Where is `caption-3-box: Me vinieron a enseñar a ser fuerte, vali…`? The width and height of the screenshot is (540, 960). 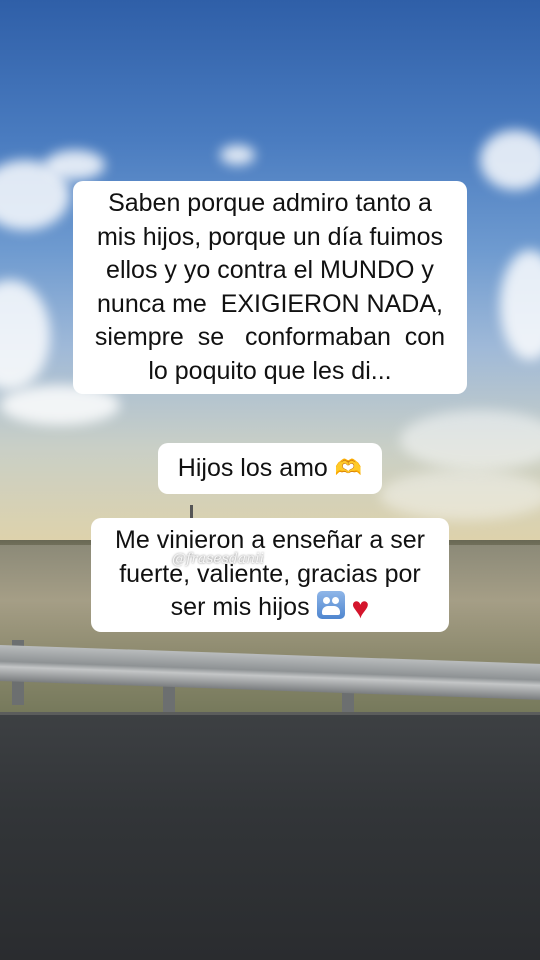
caption-3-box: Me vinieron a enseñar a ser fuerte, vali… is located at coordinates (270, 575).